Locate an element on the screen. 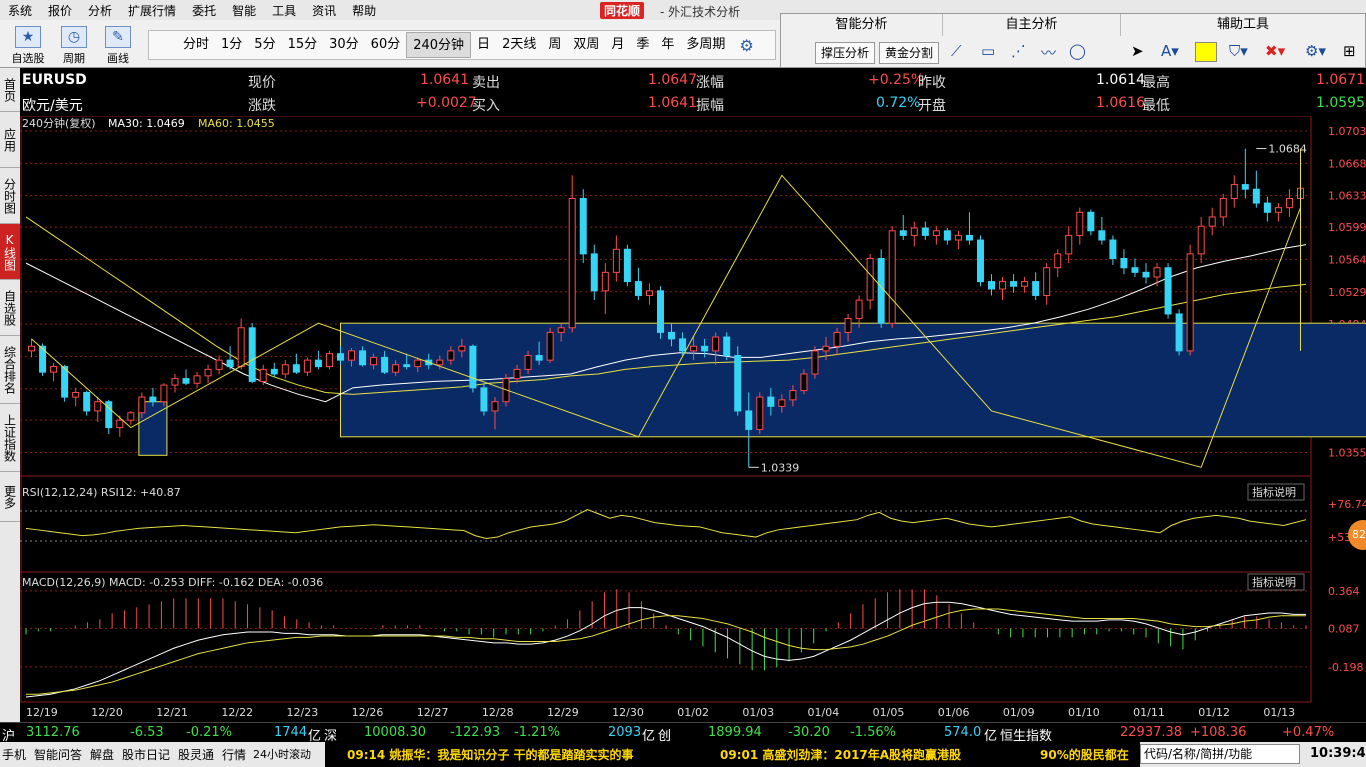  period-week: 周 is located at coordinates (554, 45).